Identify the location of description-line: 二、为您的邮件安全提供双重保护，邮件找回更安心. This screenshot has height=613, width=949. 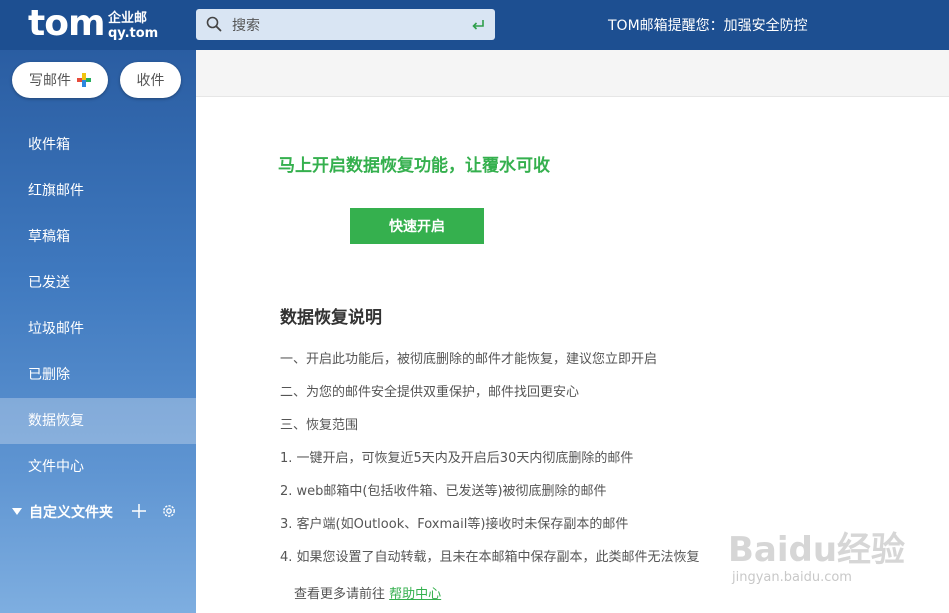
(430, 392).